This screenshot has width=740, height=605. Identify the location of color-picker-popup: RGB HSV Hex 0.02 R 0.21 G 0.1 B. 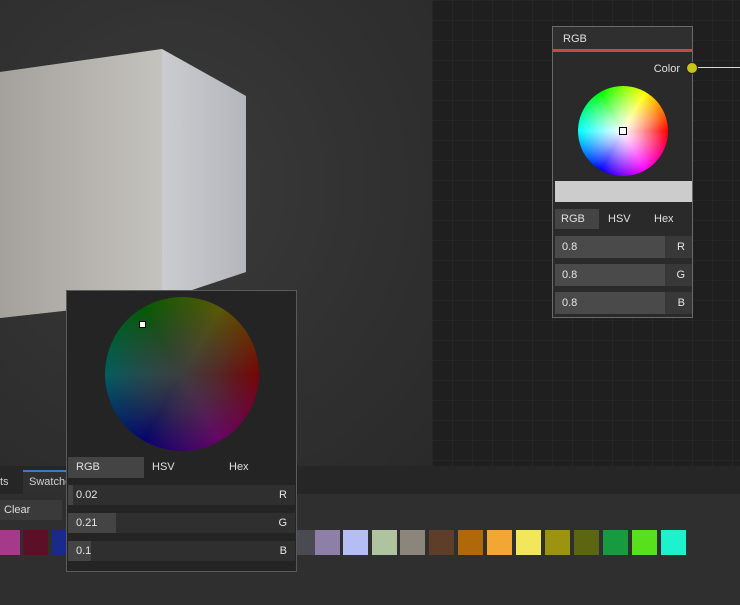
(181, 431).